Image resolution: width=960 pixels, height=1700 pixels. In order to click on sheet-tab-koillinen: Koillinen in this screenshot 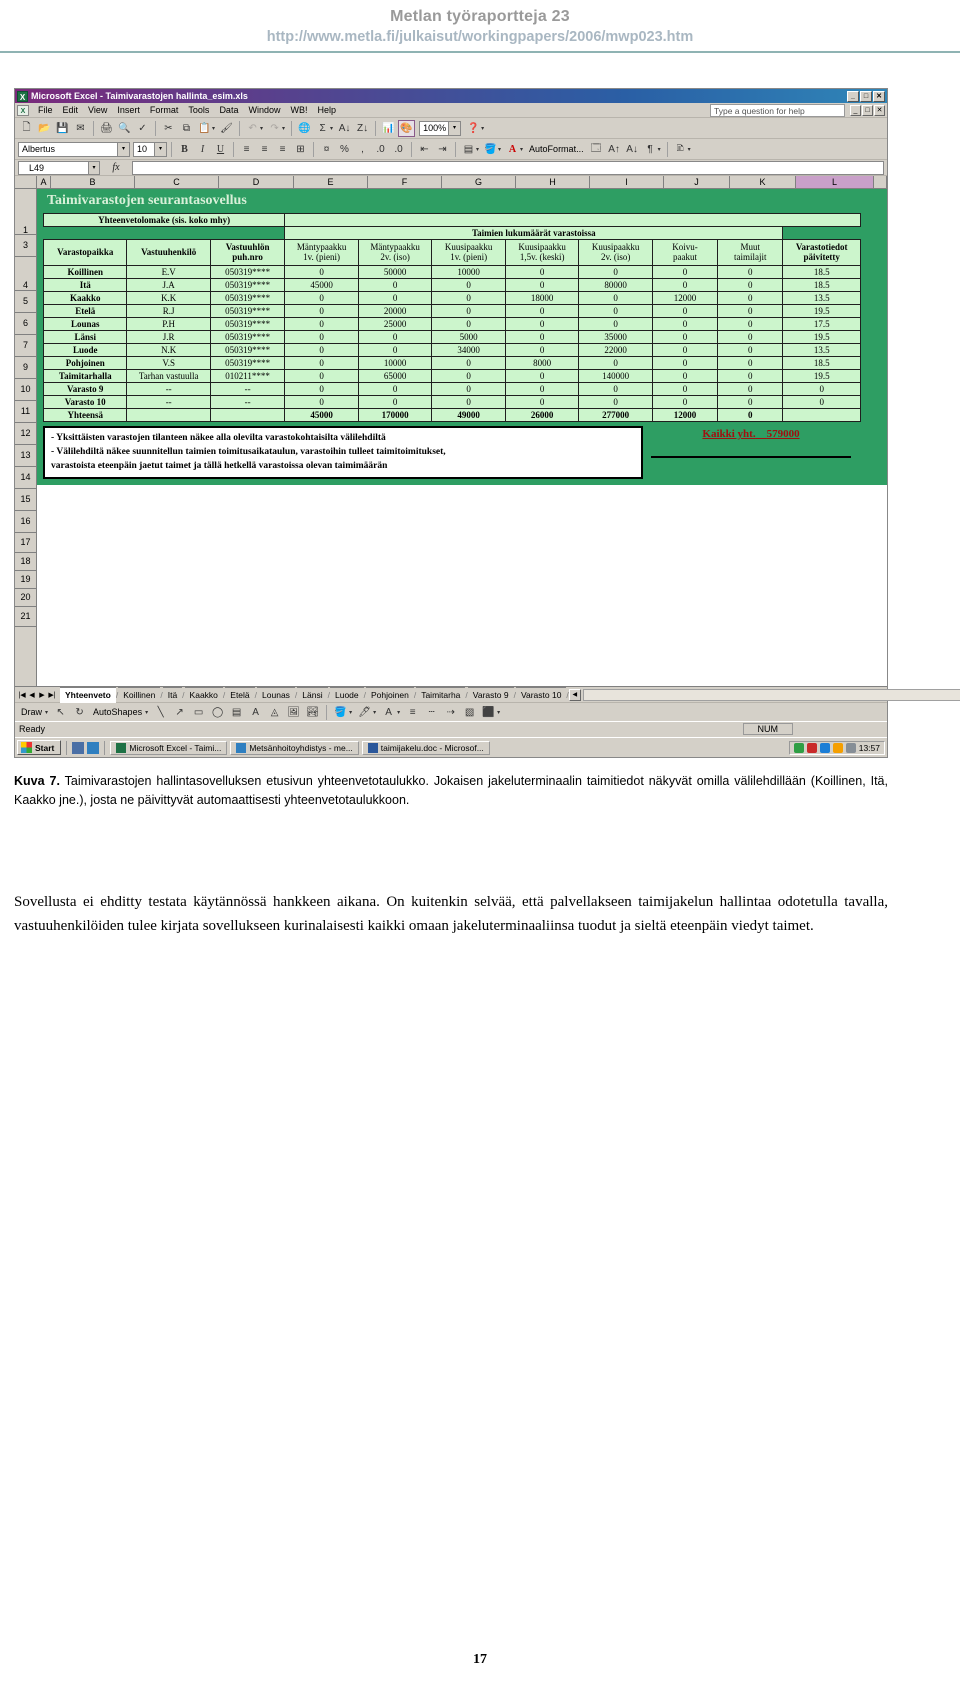, I will do `click(139, 694)`.